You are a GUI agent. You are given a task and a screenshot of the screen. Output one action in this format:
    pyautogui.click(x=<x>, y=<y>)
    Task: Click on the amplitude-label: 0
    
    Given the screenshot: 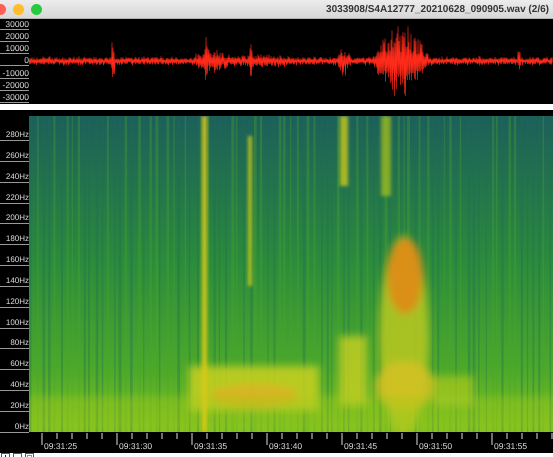 What is the action you would take?
    pyautogui.click(x=14, y=60)
    